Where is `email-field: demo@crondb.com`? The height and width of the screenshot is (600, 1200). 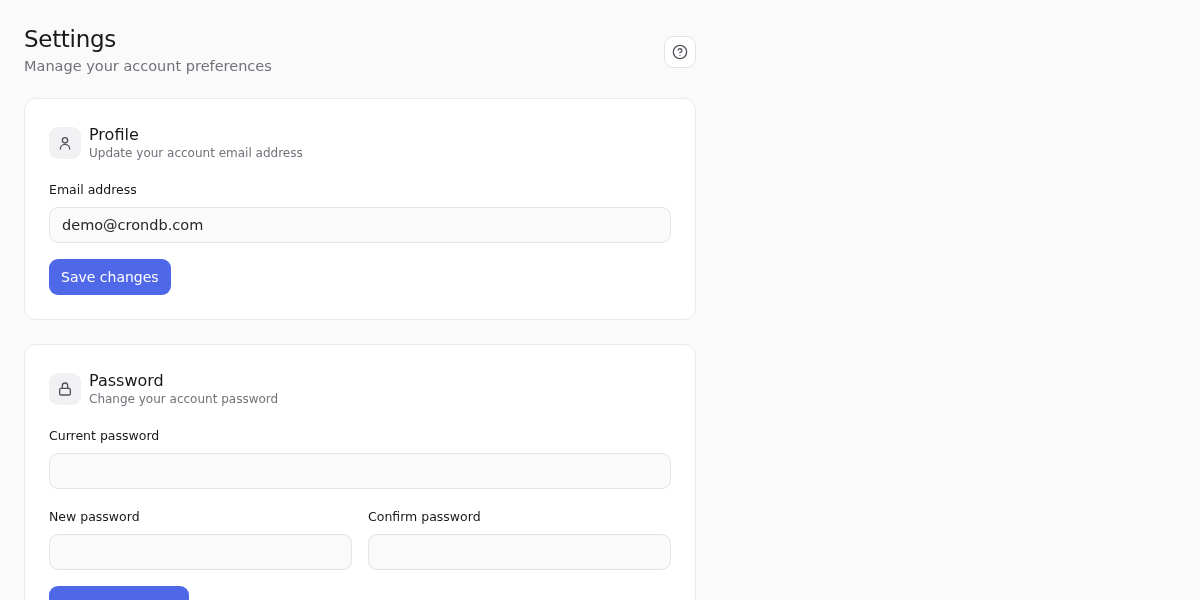
email-field: demo@crondb.com is located at coordinates (360, 225).